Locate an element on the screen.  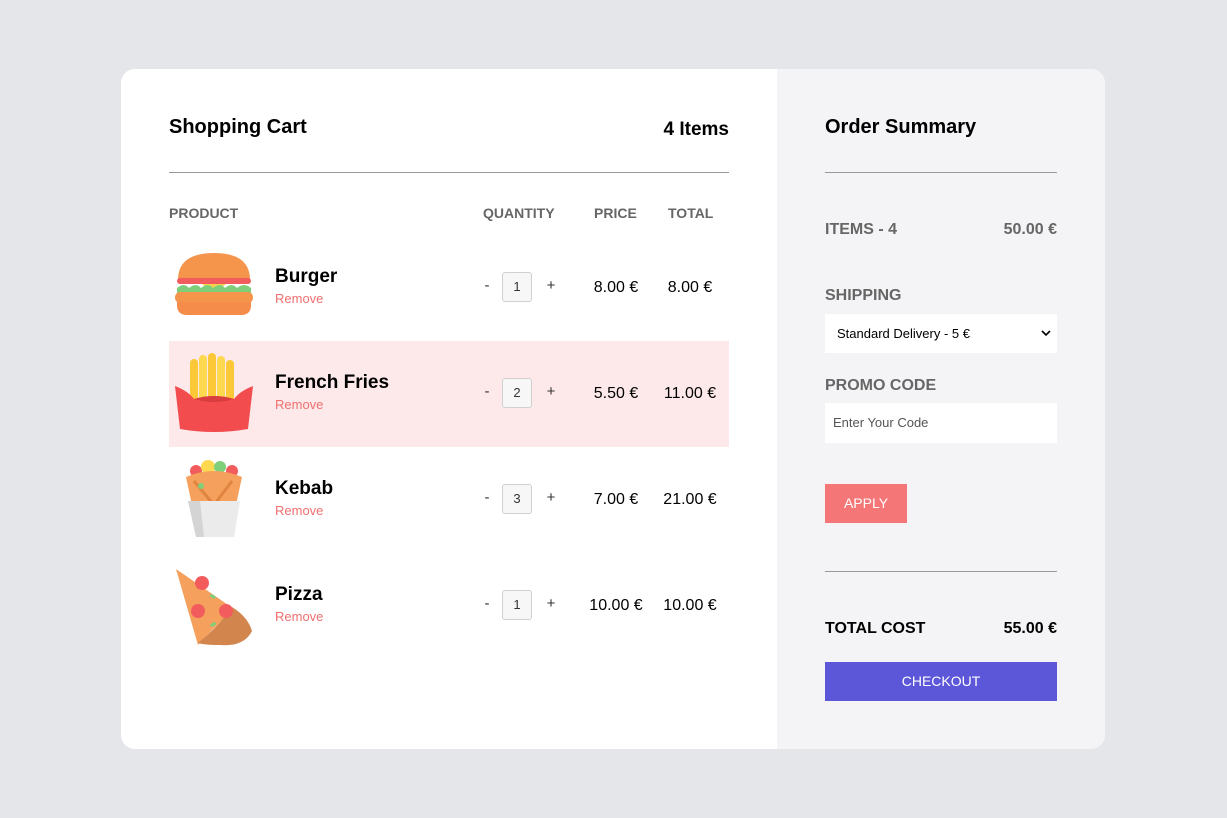
item-price: 5.50 € is located at coordinates (616, 393).